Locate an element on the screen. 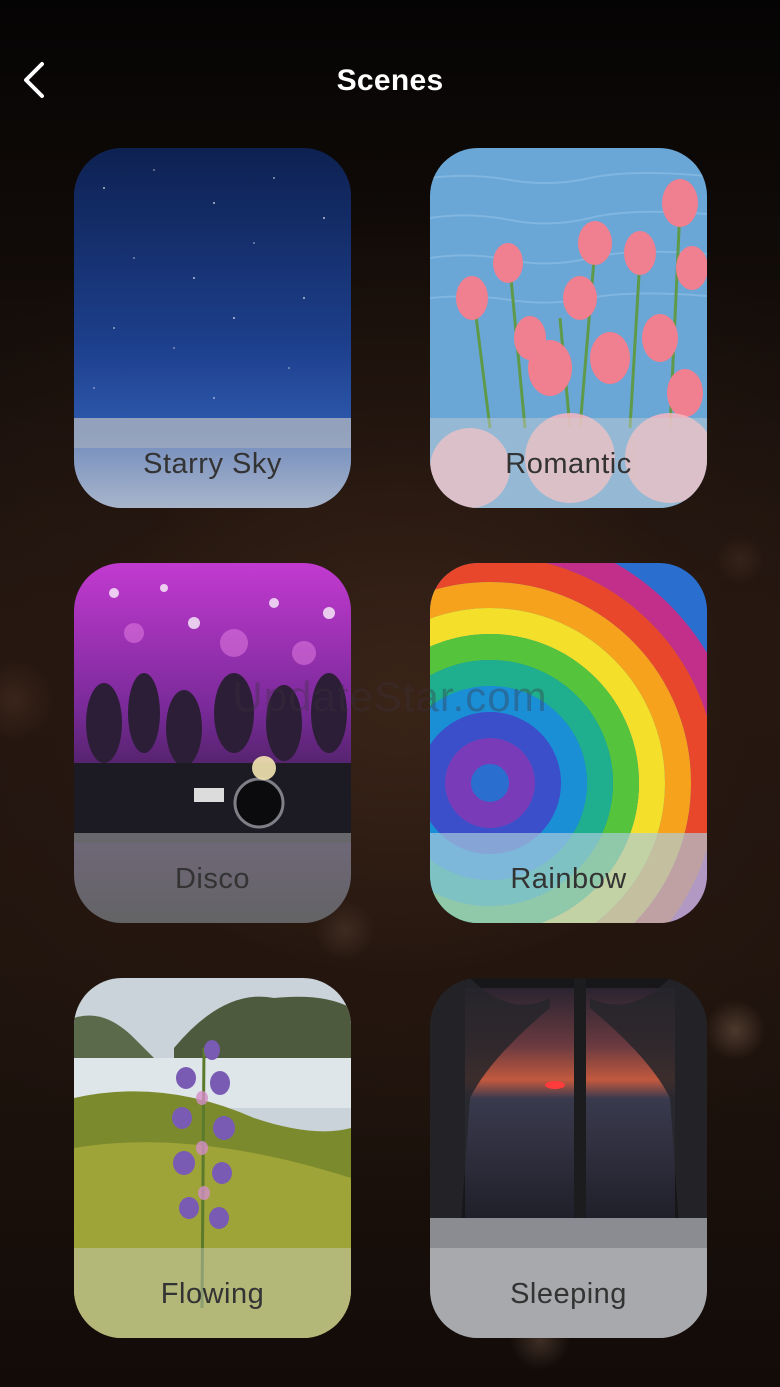 This screenshot has height=1387, width=780. scene-card-sleeping: Sleeping is located at coordinates (568, 1158).